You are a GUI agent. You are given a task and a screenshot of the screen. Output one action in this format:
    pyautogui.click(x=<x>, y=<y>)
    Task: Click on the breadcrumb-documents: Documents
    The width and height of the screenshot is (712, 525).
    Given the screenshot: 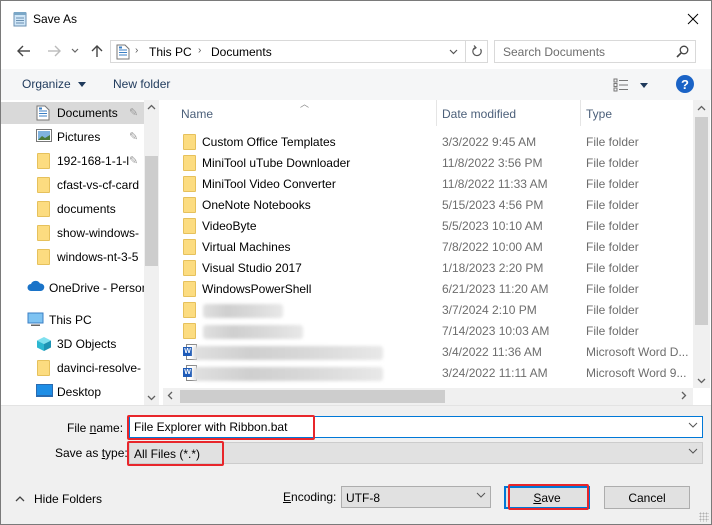 What is the action you would take?
    pyautogui.click(x=241, y=52)
    